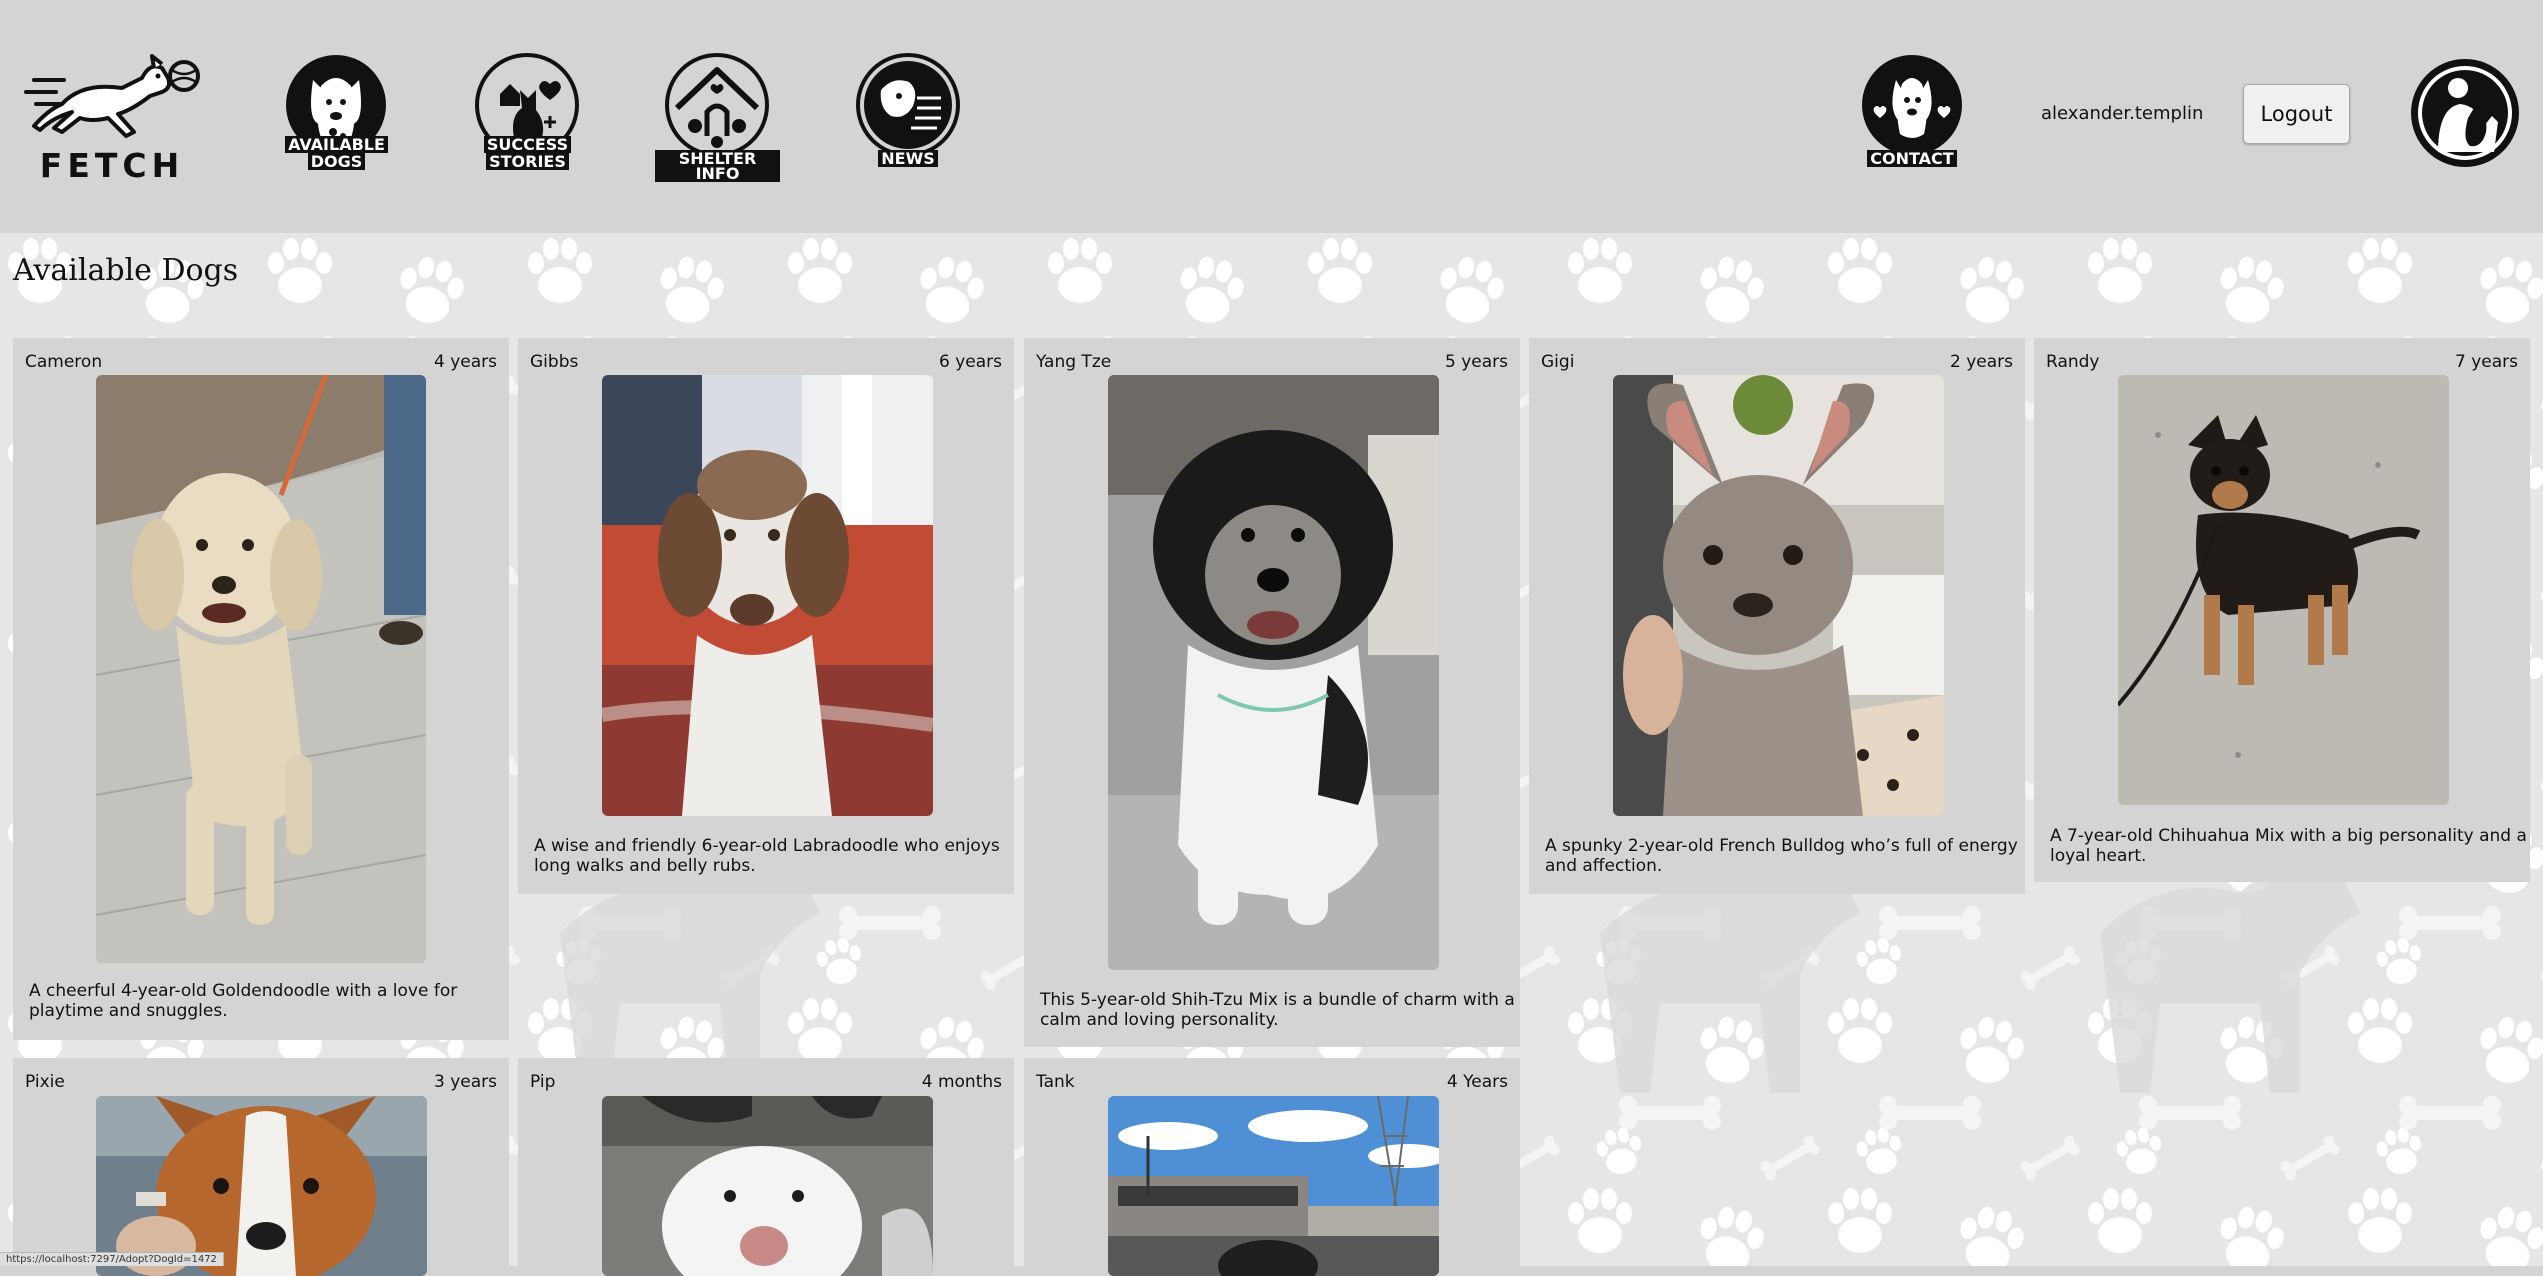  Describe the element at coordinates (543, 1082) in the screenshot. I see `dog-name: Pip` at that location.